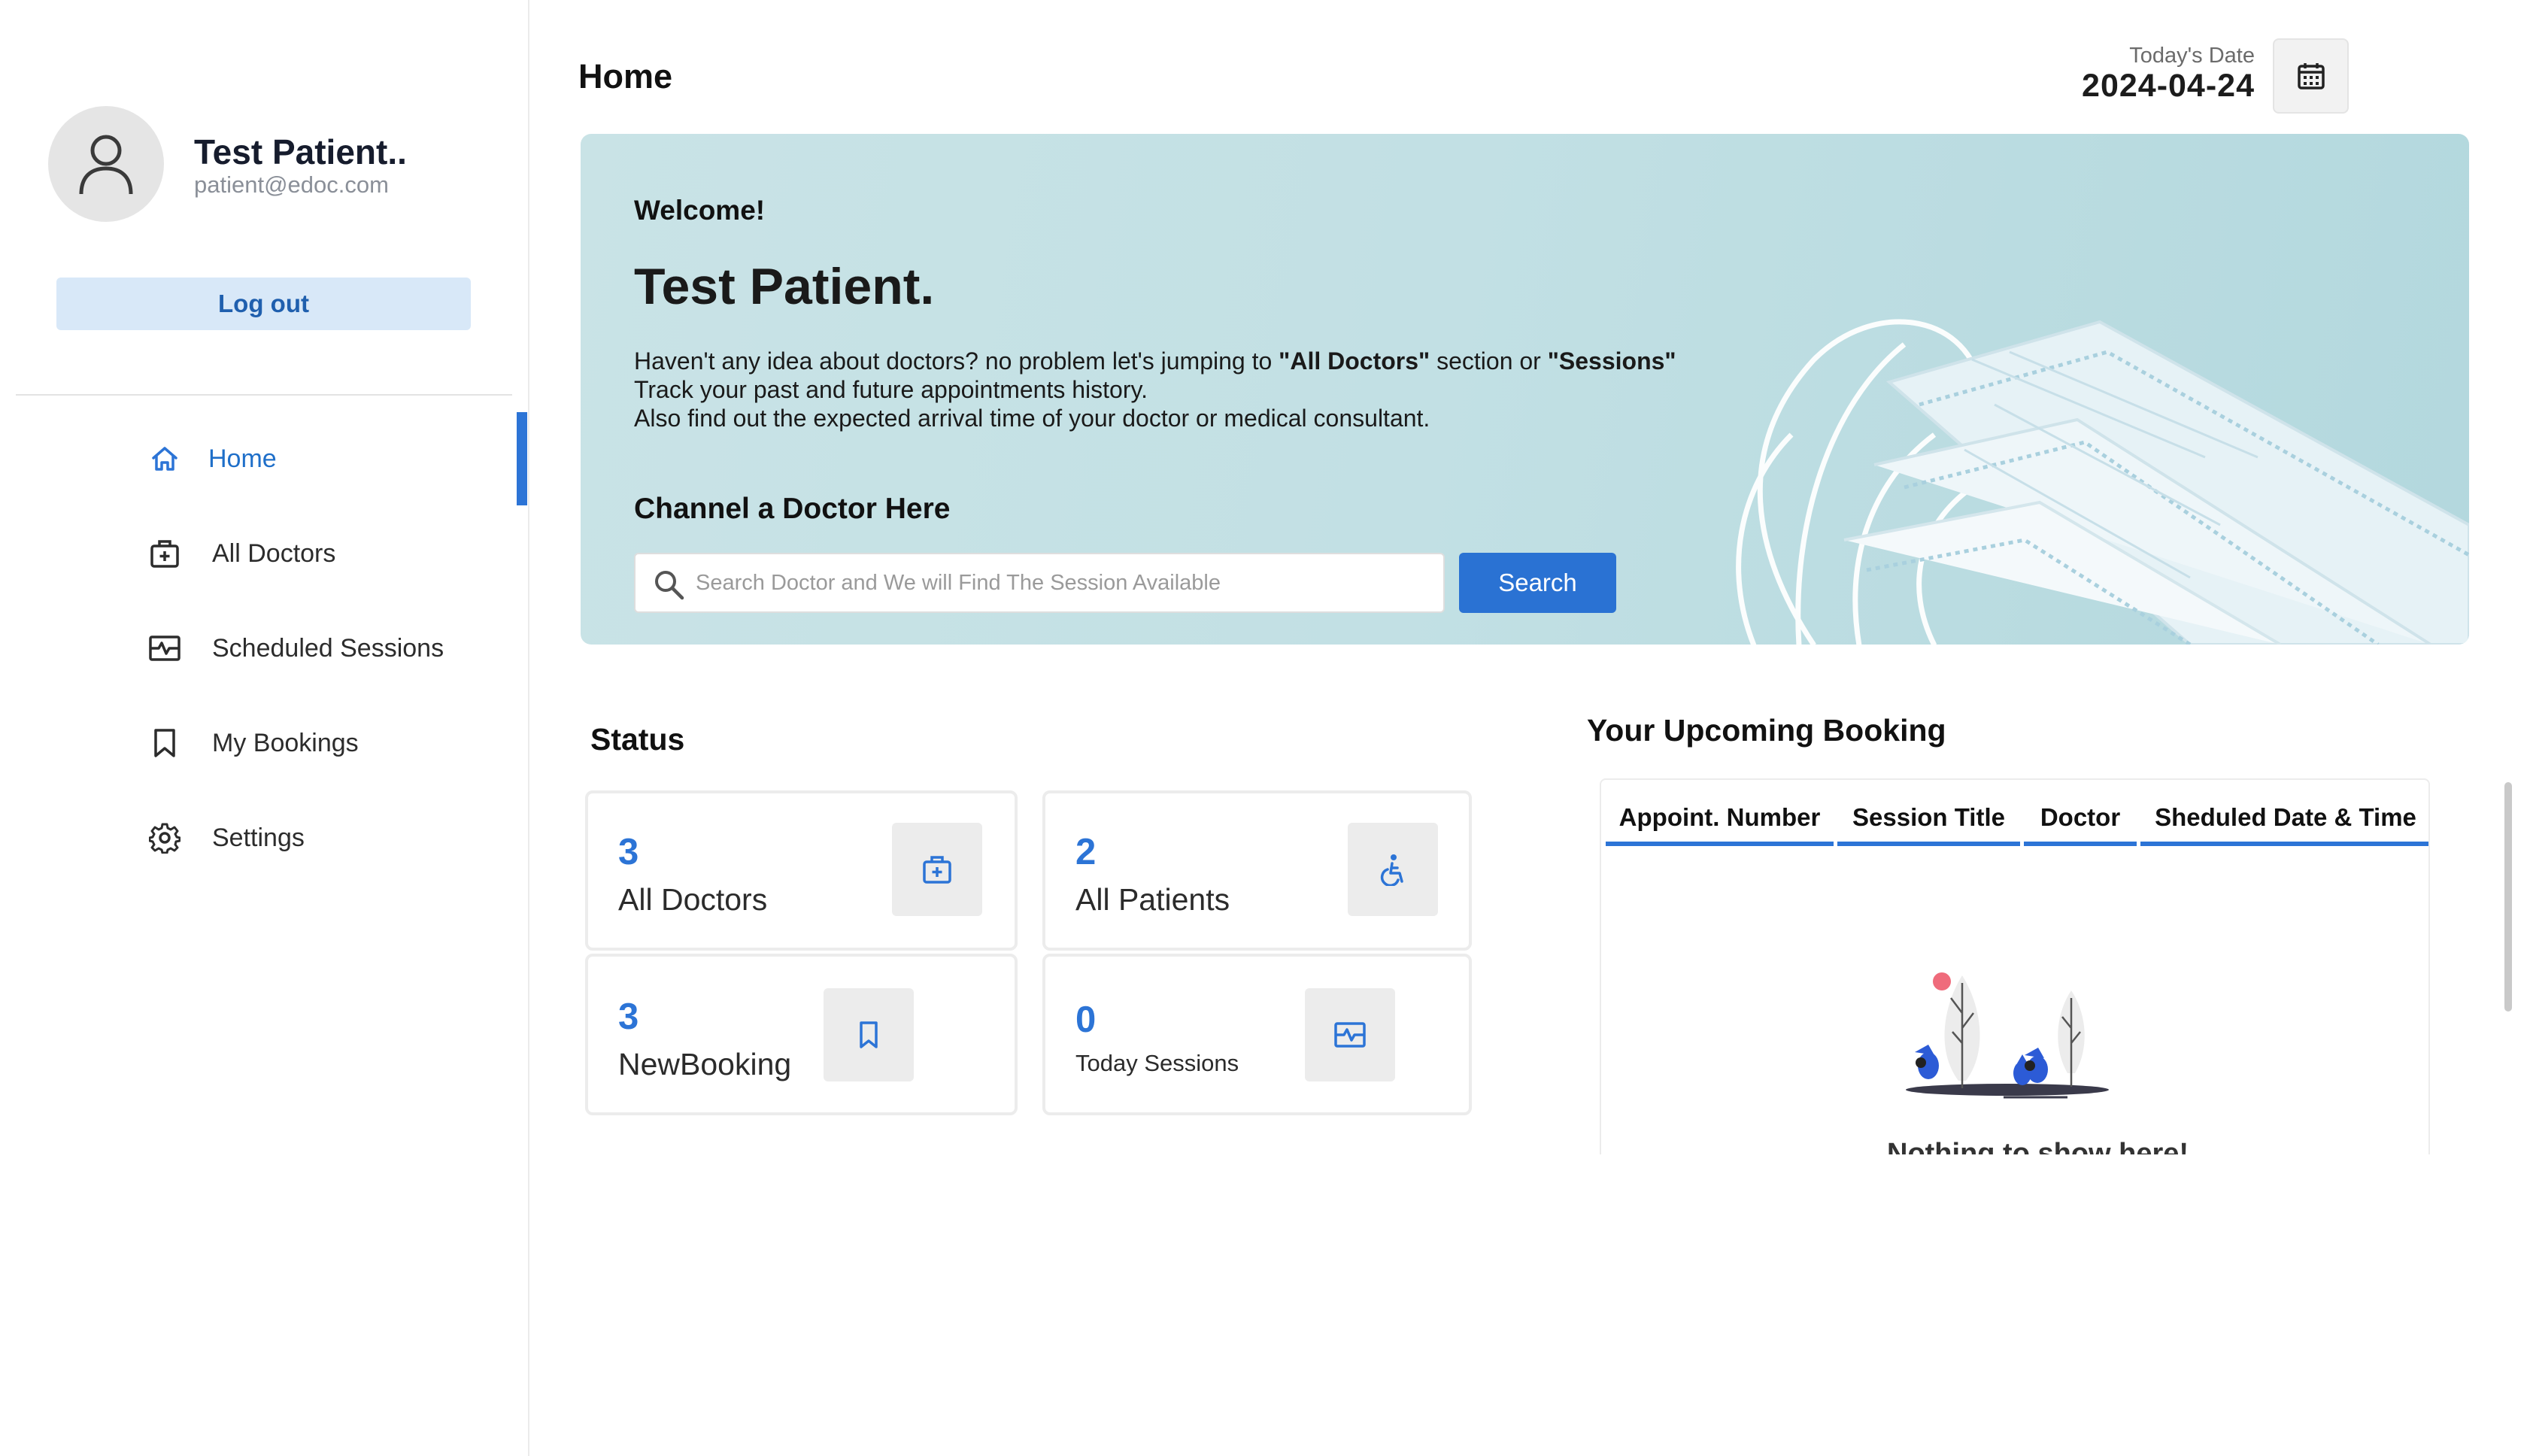 The image size is (2527, 1456). Describe the element at coordinates (2038, 1146) in the screenshot. I see `empty-state-text: Nothing to show here!` at that location.